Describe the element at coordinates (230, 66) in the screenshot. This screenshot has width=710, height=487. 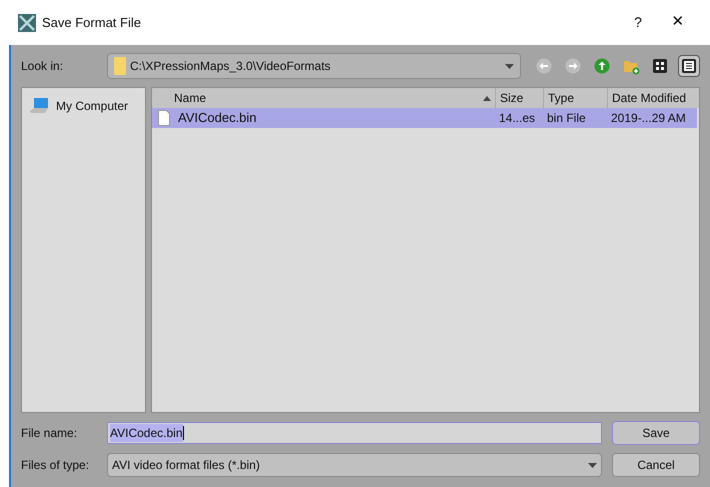
I see `look-in-path: C:\XPressionMaps_3.0\VideoFormats` at that location.